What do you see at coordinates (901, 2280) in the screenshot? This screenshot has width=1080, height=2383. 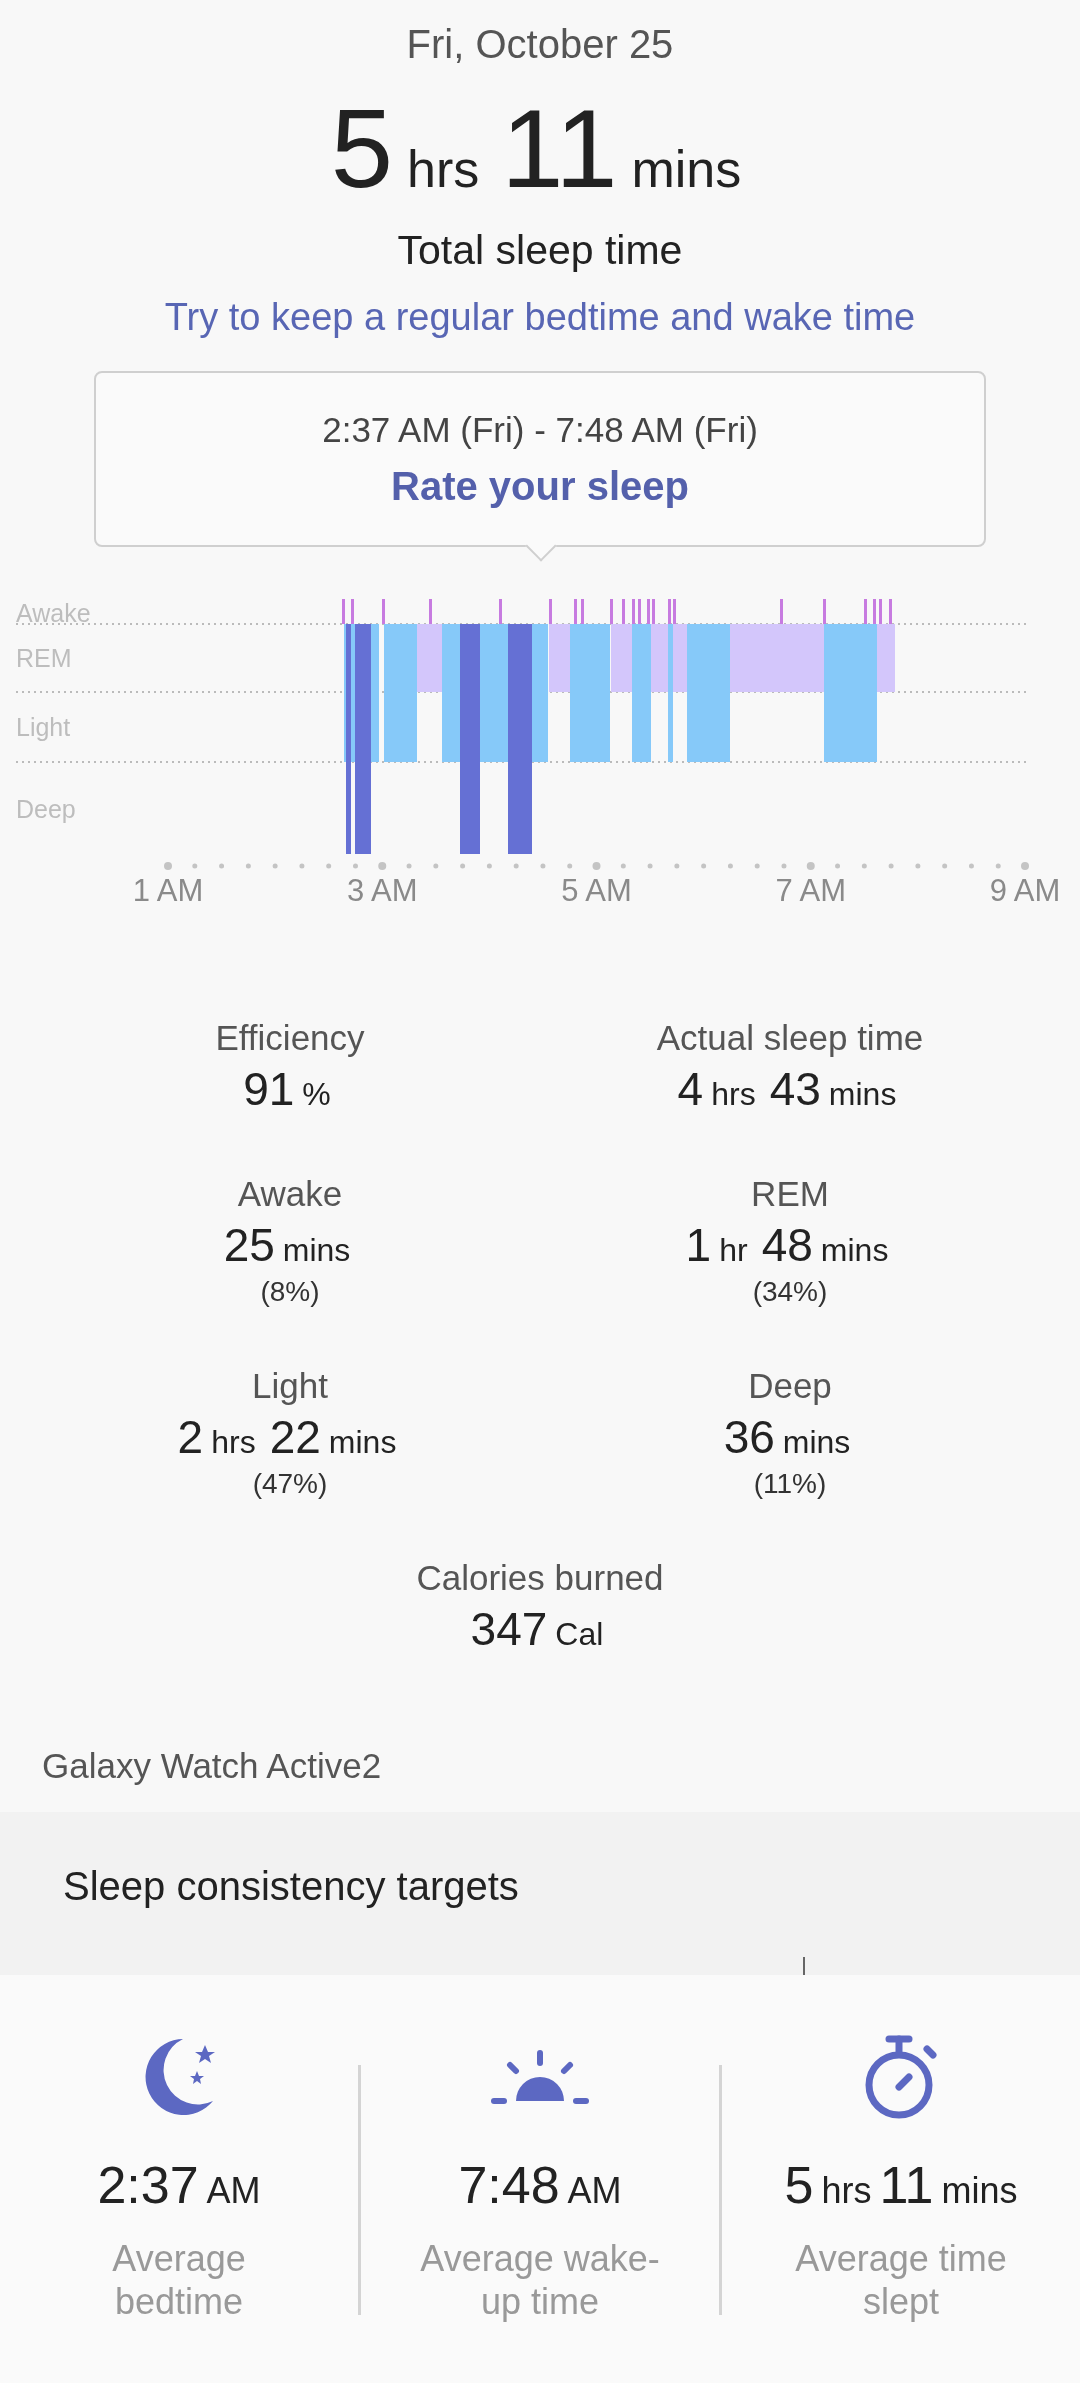 I see `average-label: Average time slept` at bounding box center [901, 2280].